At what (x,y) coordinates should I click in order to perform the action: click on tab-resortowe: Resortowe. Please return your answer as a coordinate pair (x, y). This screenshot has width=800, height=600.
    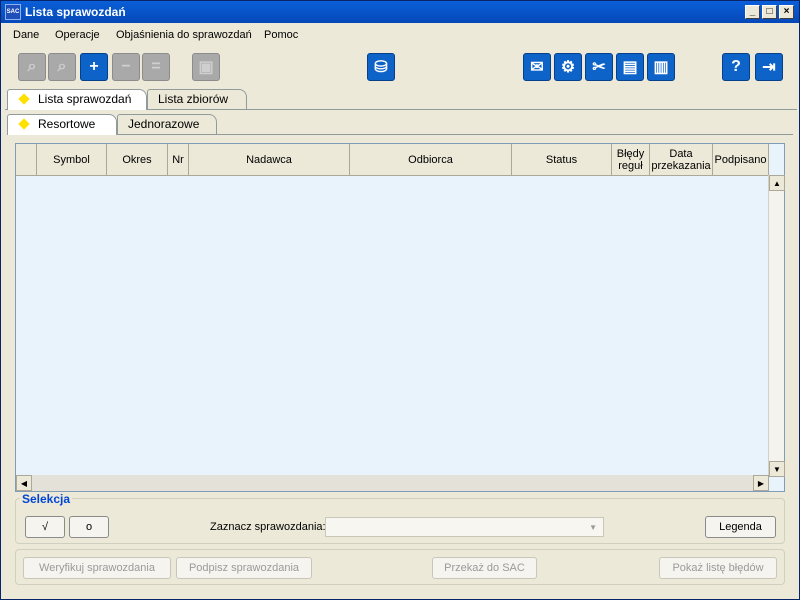
    Looking at the image, I should click on (62, 124).